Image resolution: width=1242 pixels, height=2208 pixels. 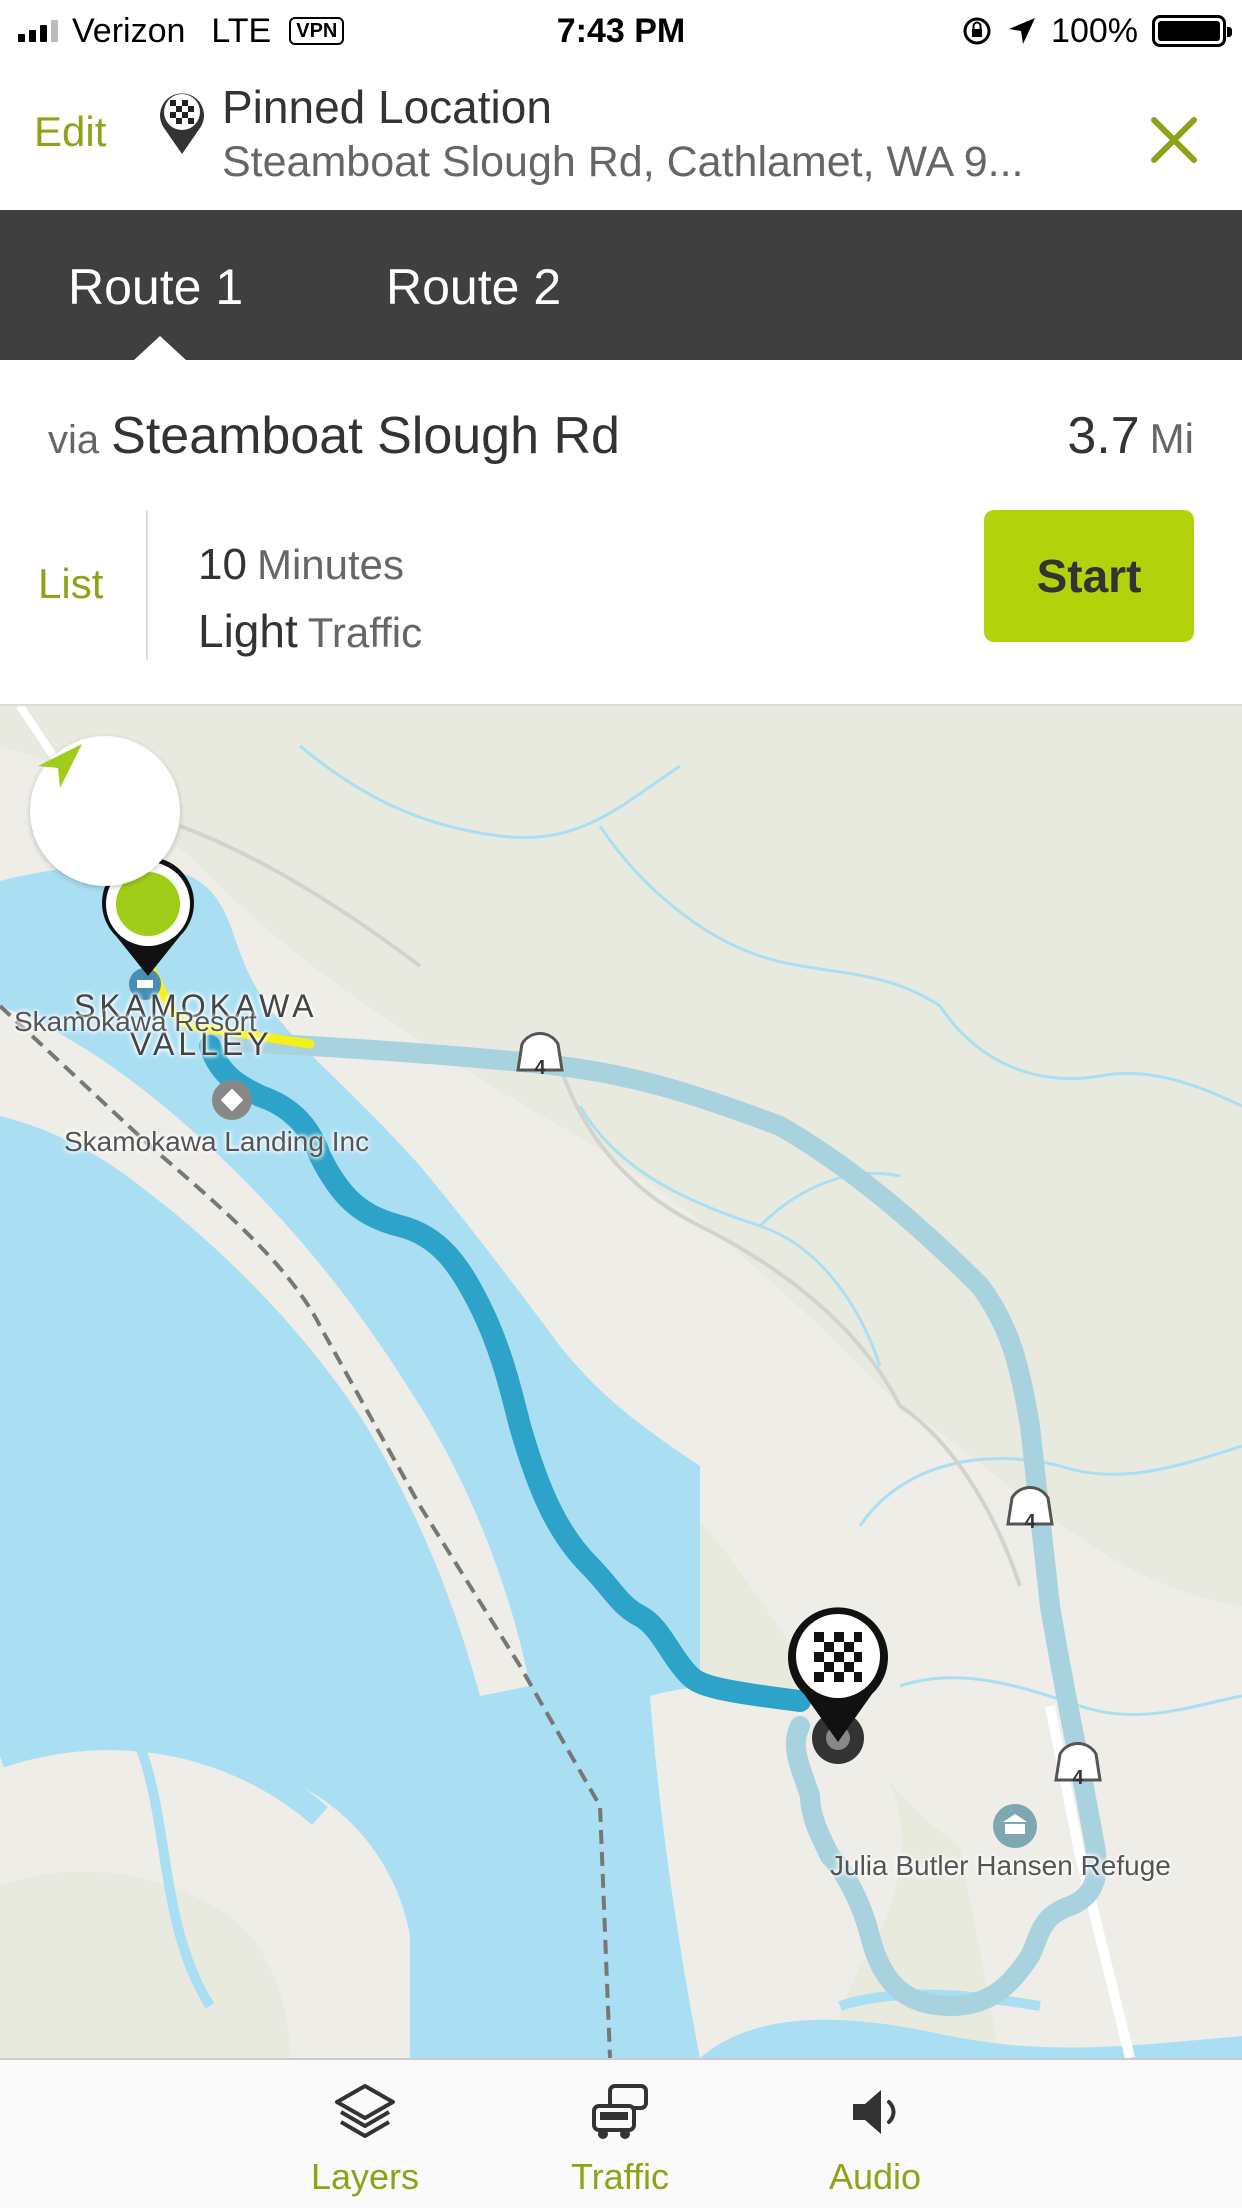 I want to click on route-via: via Steamboat Slough Rd, so click(x=334, y=436).